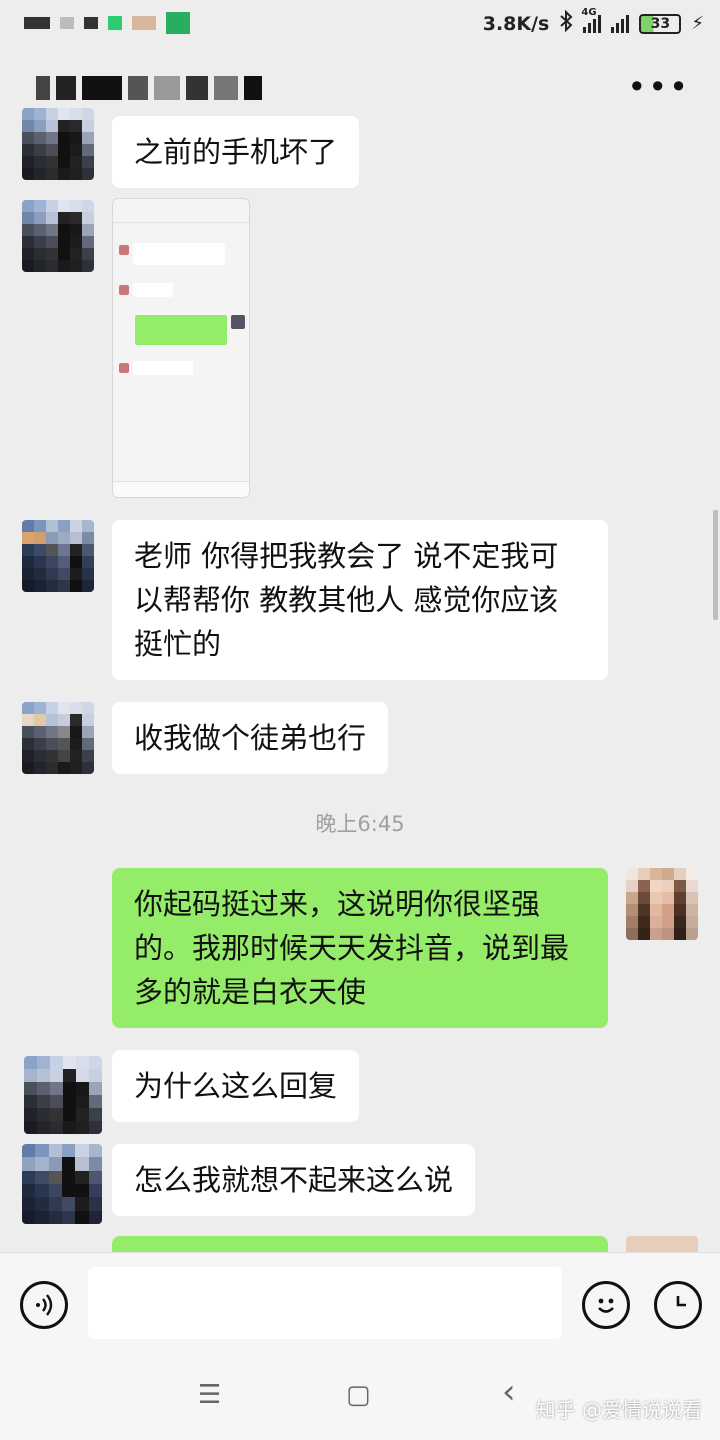 The image size is (720, 1440). What do you see at coordinates (662, 1244) in the screenshot?
I see `user-avatar-partial` at bounding box center [662, 1244].